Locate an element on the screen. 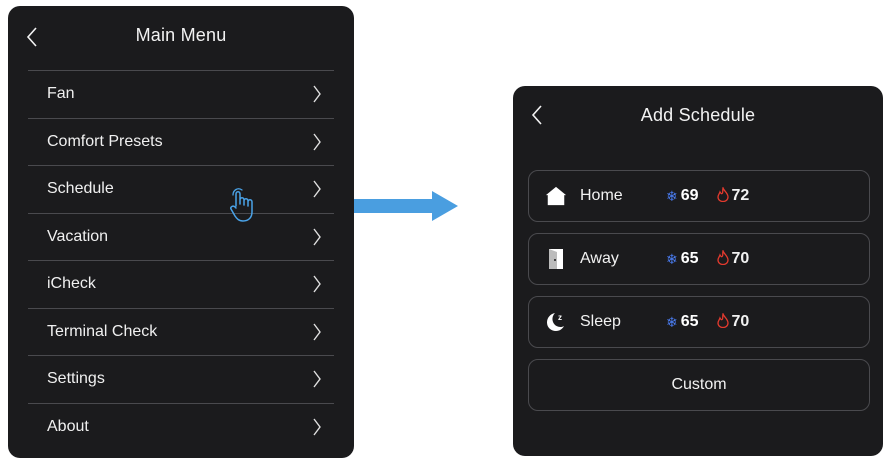 The width and height of the screenshot is (883, 460). page-title: Main Menu is located at coordinates (181, 35).